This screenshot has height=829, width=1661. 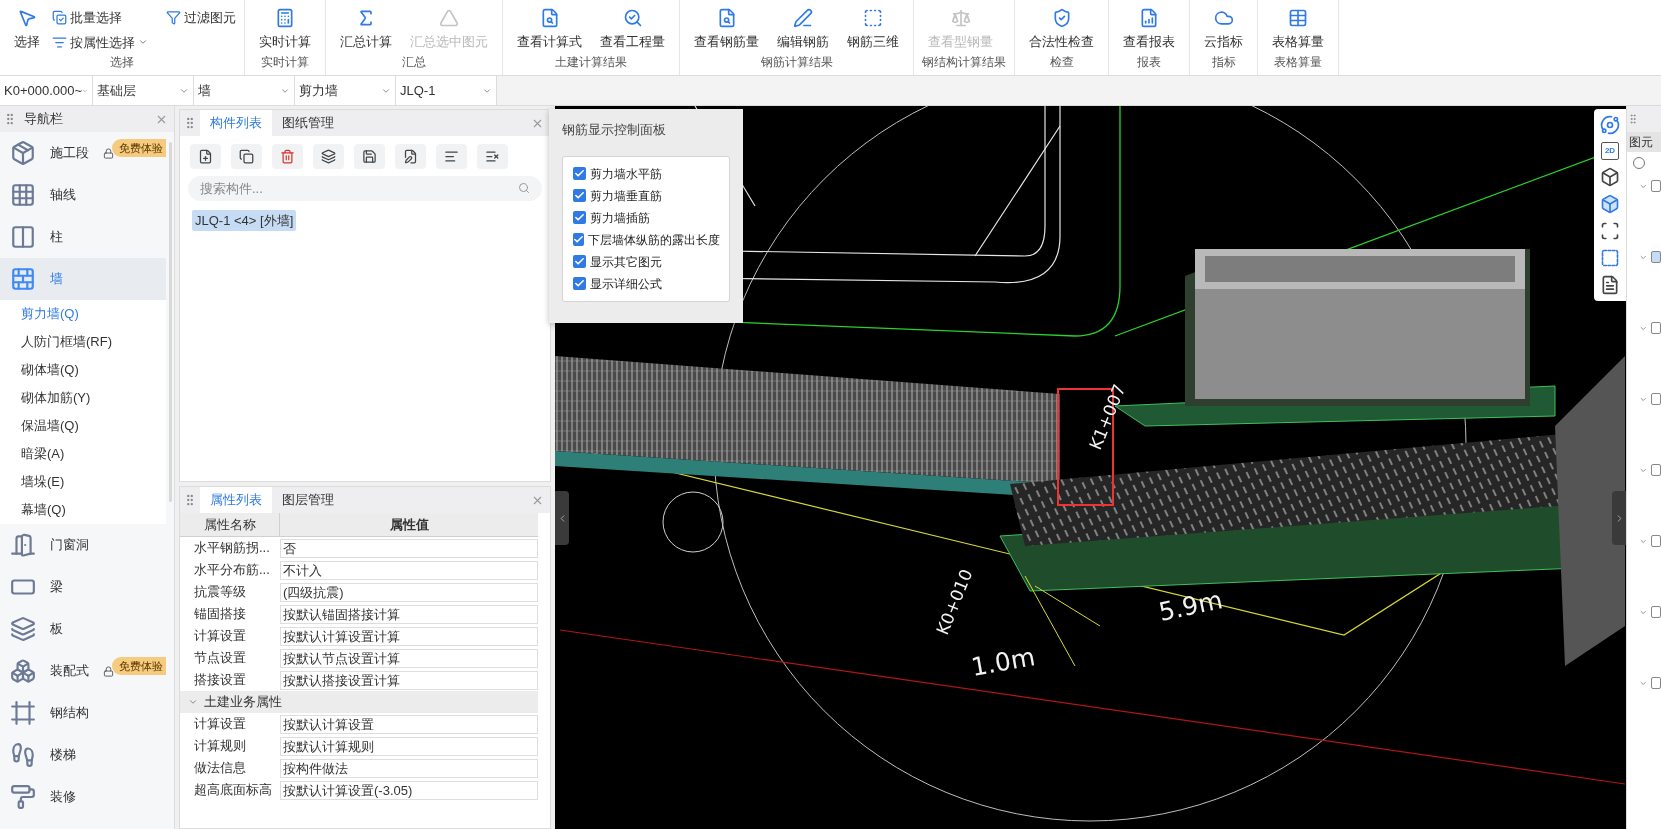 What do you see at coordinates (201, 18) in the screenshot?
I see `ribbon-button: 过滤图元` at bounding box center [201, 18].